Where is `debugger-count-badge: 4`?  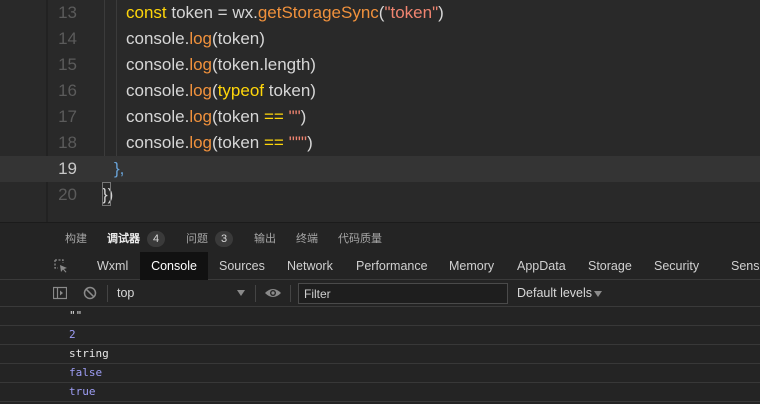 debugger-count-badge: 4 is located at coordinates (156, 239).